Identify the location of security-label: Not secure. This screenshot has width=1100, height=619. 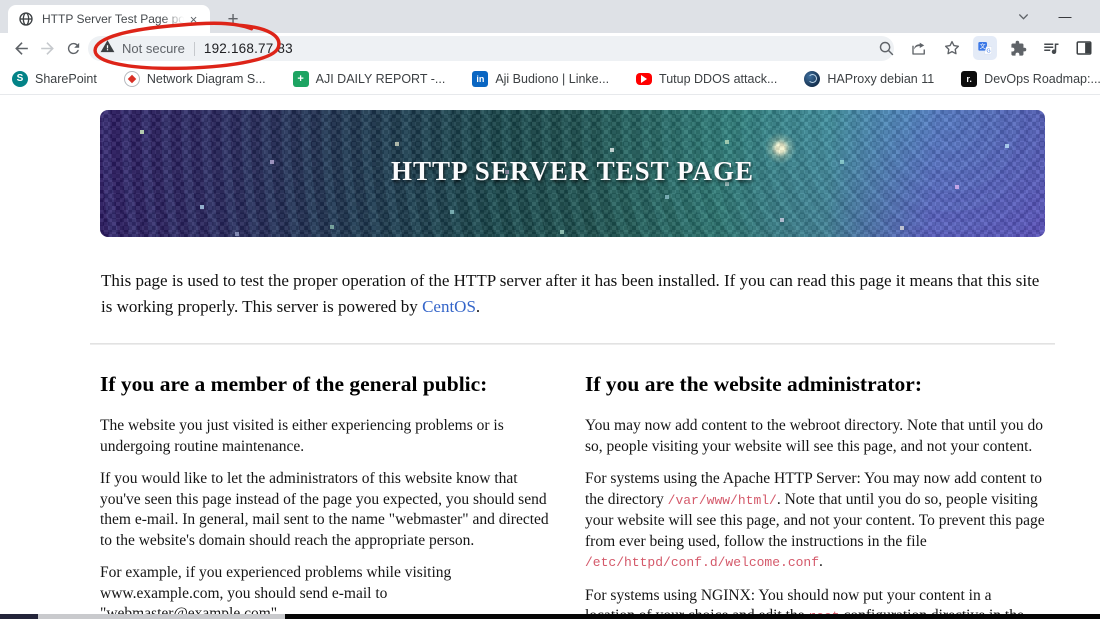
(153, 48).